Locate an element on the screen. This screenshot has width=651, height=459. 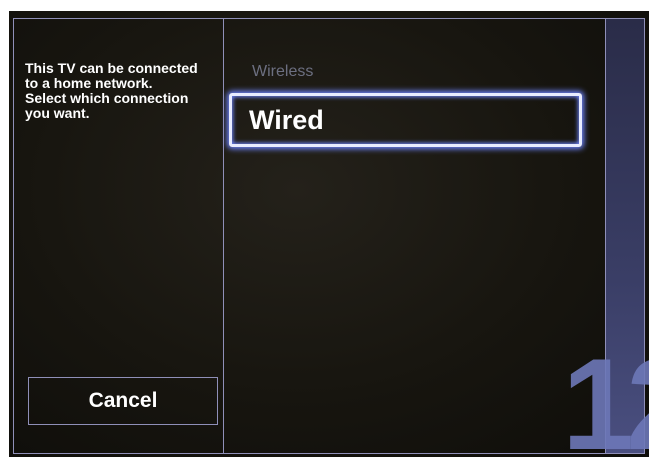
cancel-button: Cancel is located at coordinates (123, 401).